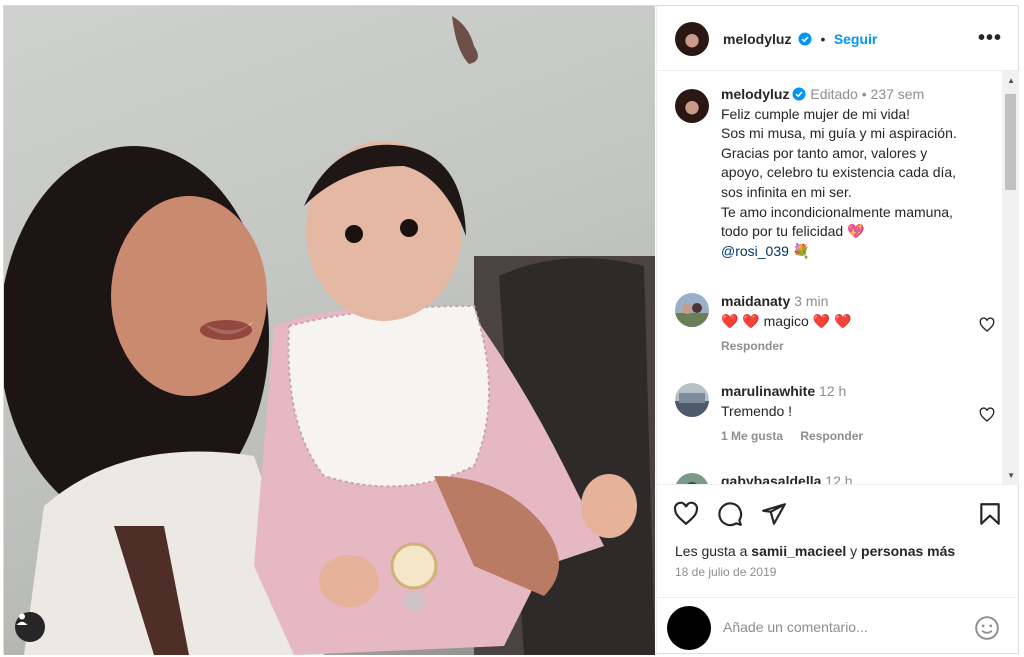 This screenshot has width=1024, height=657. I want to click on likes-others-link: personas más, so click(908, 551).